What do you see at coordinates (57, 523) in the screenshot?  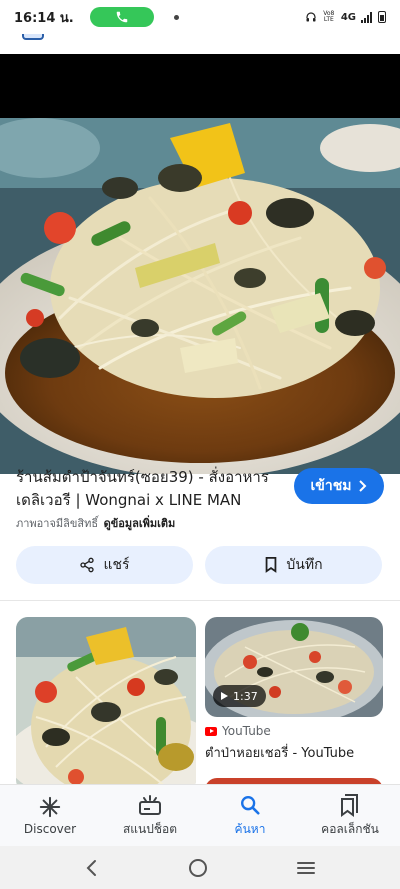 I see `copyright-text: ภาพอาจมีลิขสิทธิ์` at bounding box center [57, 523].